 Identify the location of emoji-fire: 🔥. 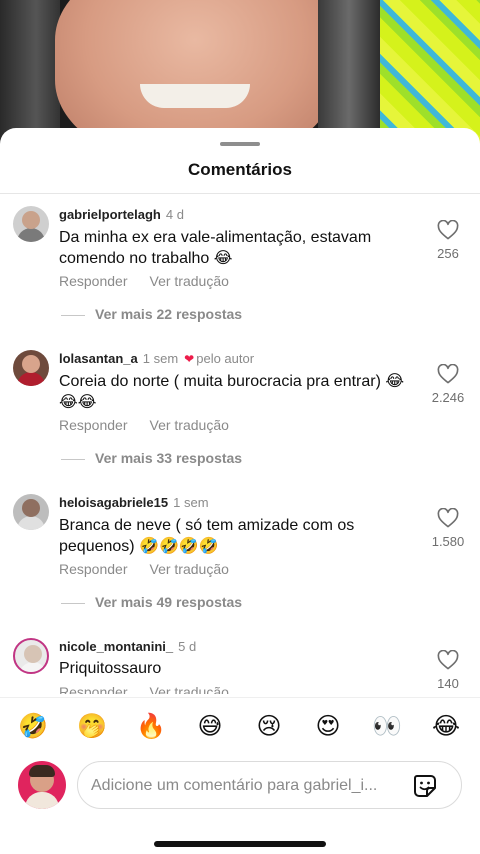
(151, 726).